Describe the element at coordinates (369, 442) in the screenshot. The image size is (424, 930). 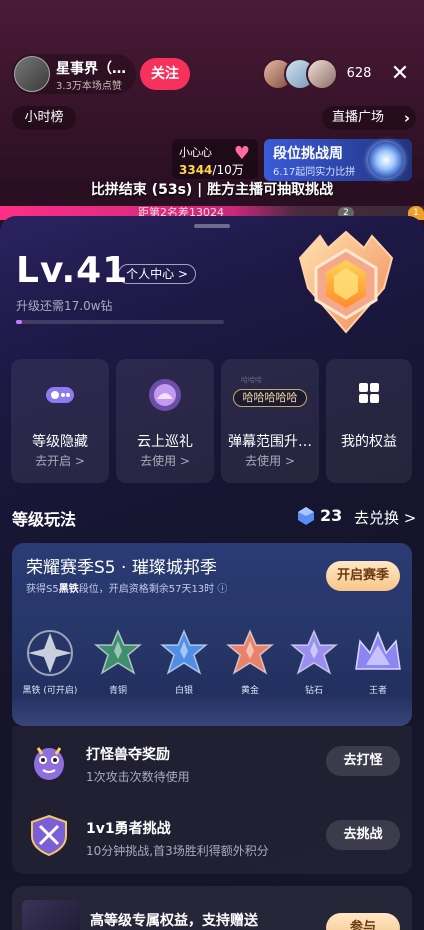
I see `card-title: 我的权益` at that location.